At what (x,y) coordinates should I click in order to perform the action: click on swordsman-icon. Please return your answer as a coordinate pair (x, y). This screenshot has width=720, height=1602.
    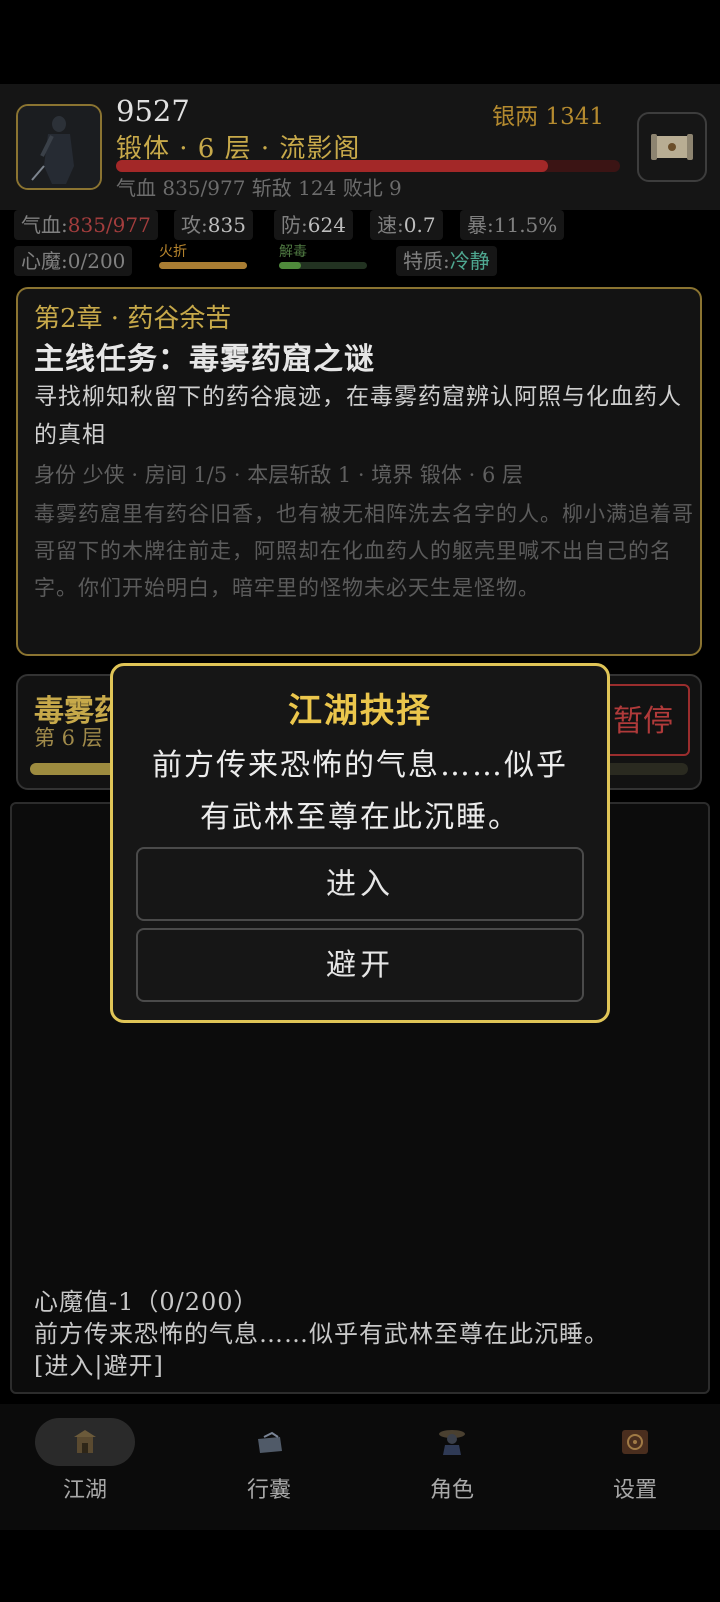
    Looking at the image, I should click on (59, 147).